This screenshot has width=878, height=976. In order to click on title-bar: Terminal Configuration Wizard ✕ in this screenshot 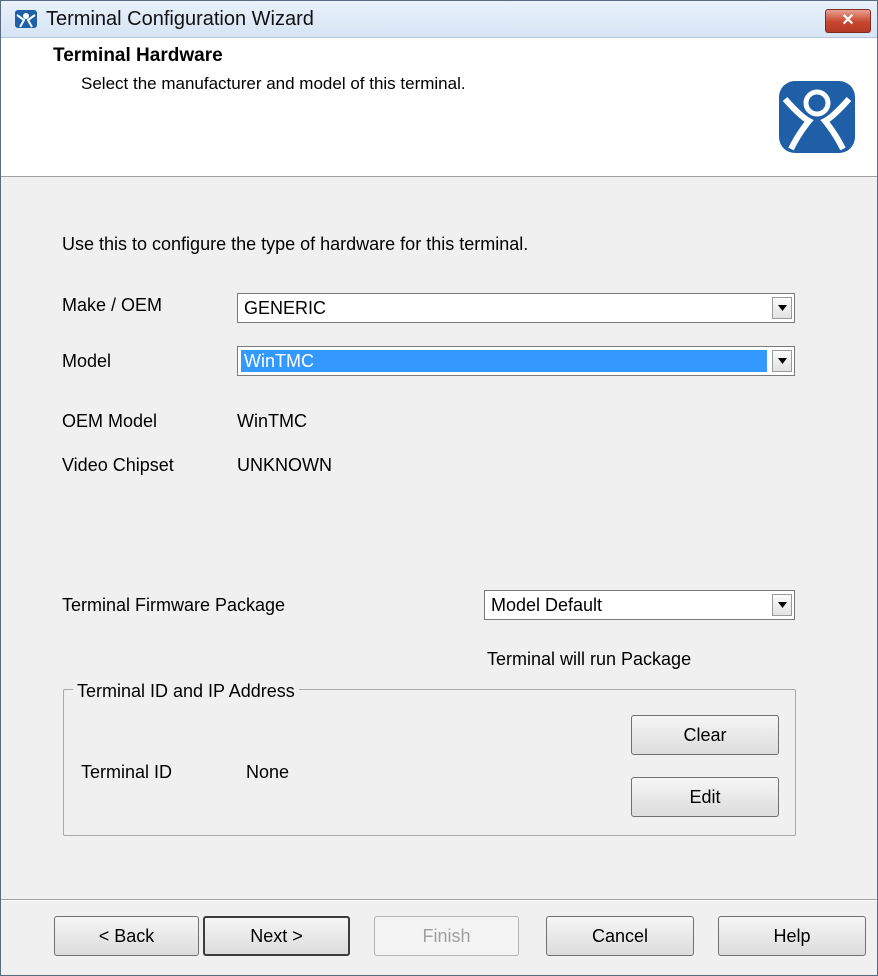, I will do `click(439, 19)`.